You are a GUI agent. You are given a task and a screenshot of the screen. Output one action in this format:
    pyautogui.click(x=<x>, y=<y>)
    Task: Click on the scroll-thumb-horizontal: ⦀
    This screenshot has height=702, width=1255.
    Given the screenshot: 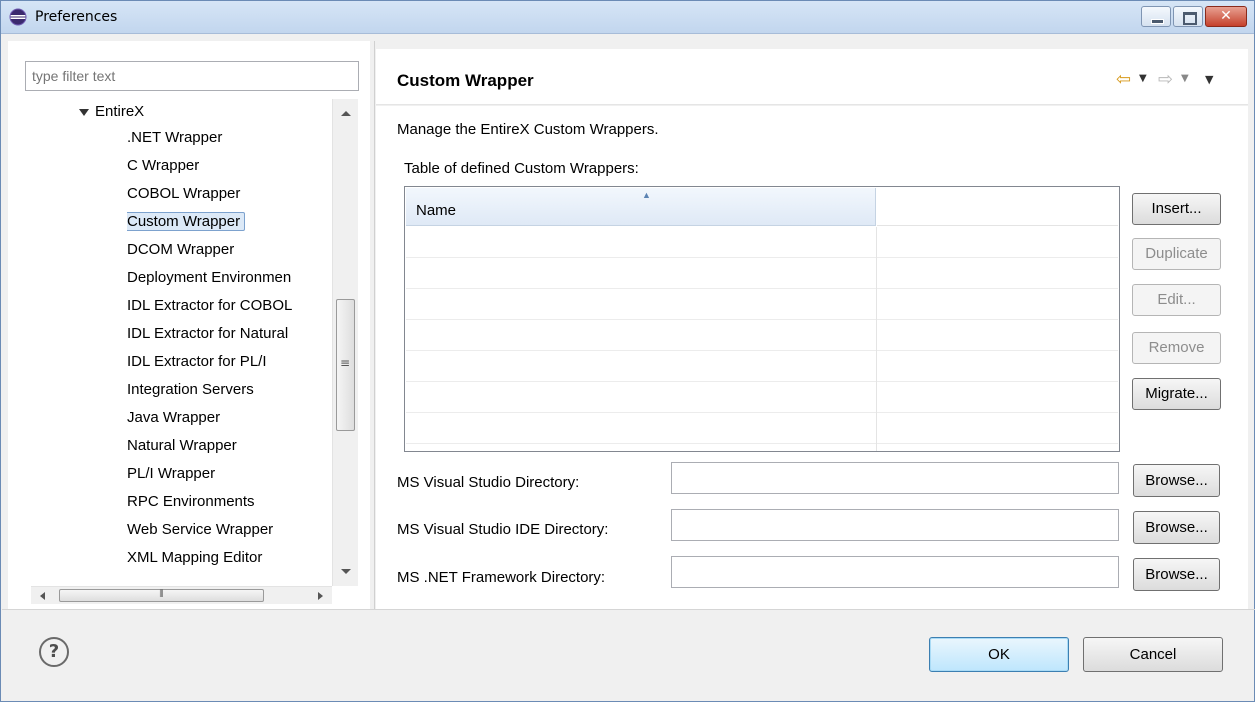 What is the action you would take?
    pyautogui.click(x=161, y=595)
    